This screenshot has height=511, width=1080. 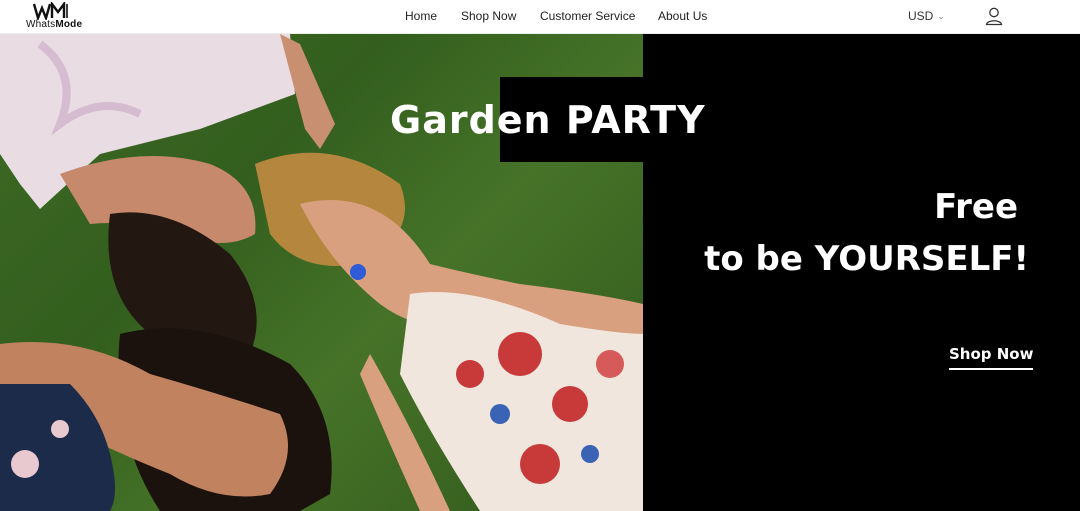 What do you see at coordinates (421, 16) in the screenshot?
I see `nav-home-link: Home` at bounding box center [421, 16].